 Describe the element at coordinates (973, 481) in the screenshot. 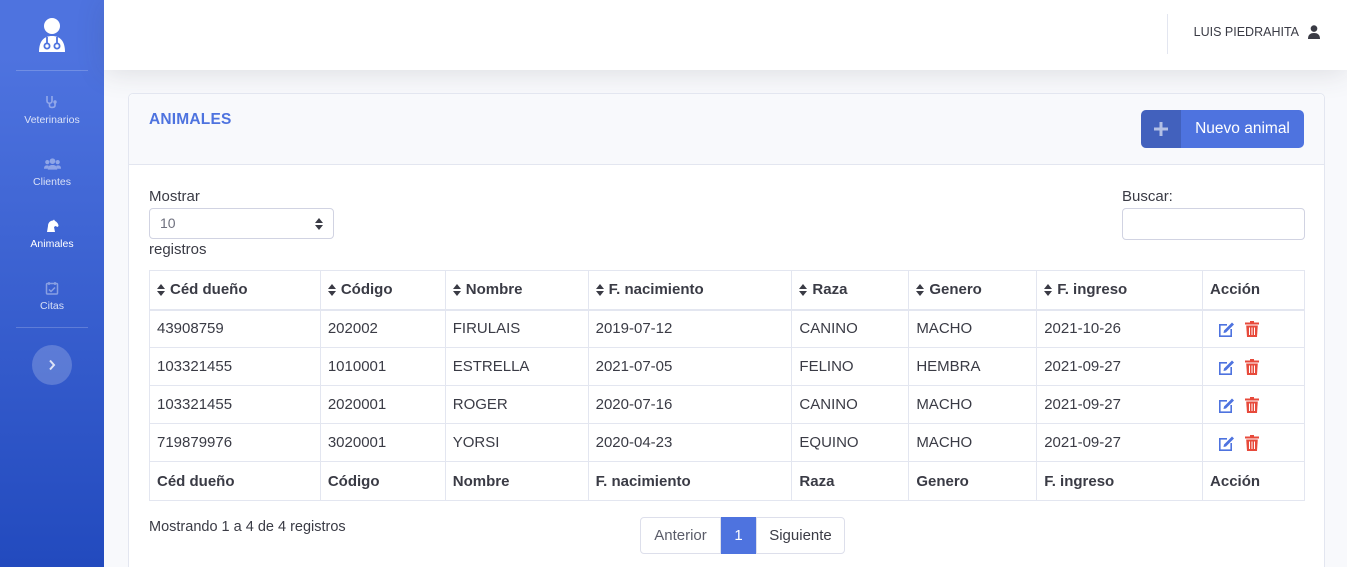

I see `column-footer: Genero` at that location.